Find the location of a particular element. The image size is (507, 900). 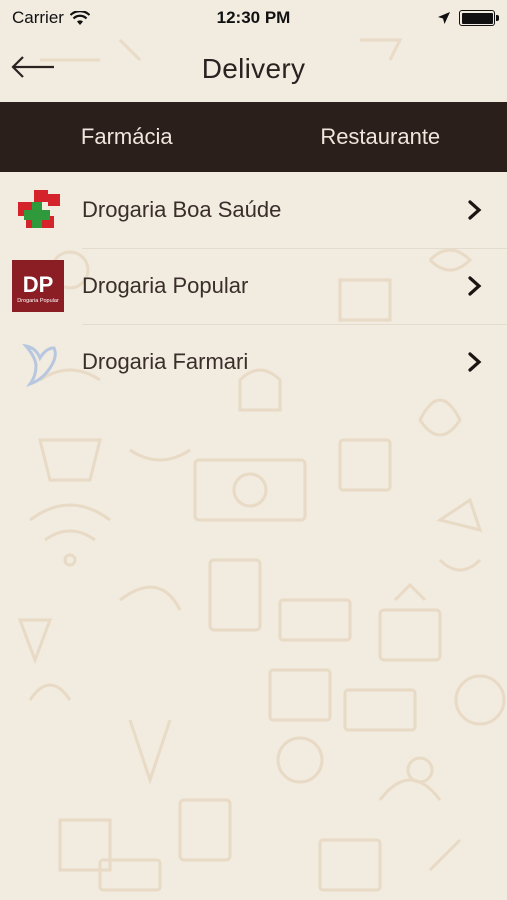

status-left: Carrier is located at coordinates (51, 18).